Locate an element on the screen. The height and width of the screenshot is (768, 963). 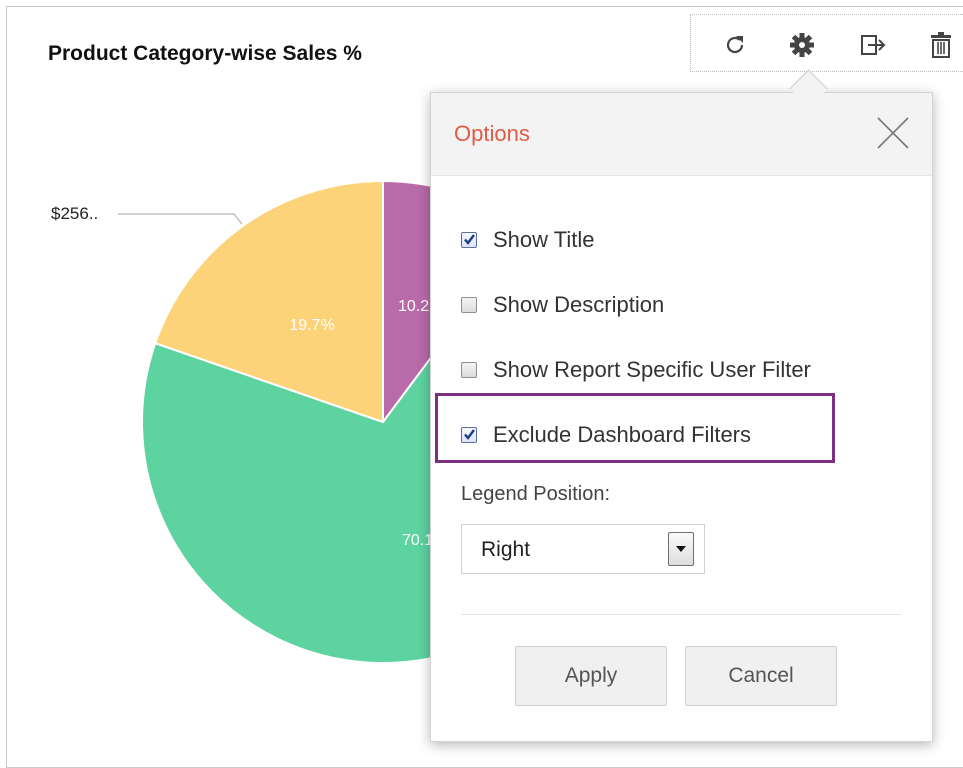
show-description-label: Show Description is located at coordinates (579, 304).